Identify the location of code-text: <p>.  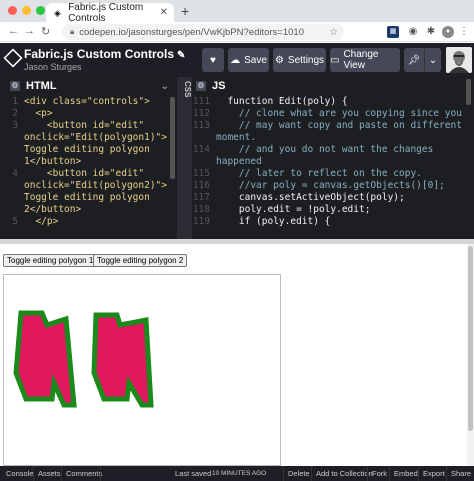
(38, 113).